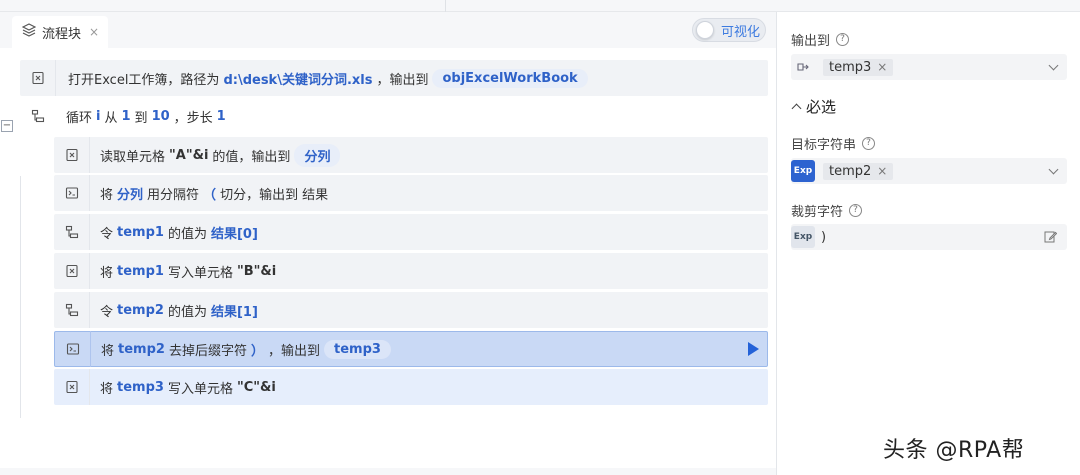 Image resolution: width=1080 pixels, height=475 pixels. Describe the element at coordinates (60, 32) in the screenshot. I see `tab-flow-block: 流程块 ×` at that location.